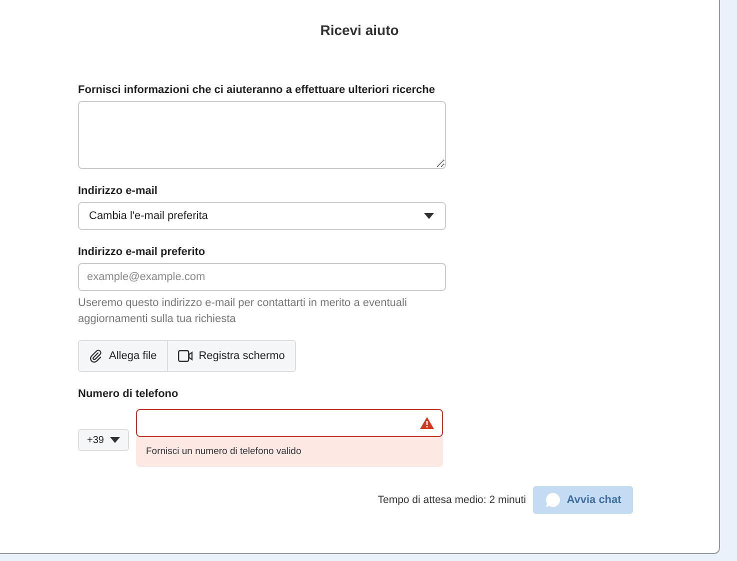  What do you see at coordinates (243, 311) in the screenshot?
I see `helper-text: Useremo questo indirizzo e-mail per contattarti in merito a eventuali aggiornamenti sulla tua richiesta` at bounding box center [243, 311].